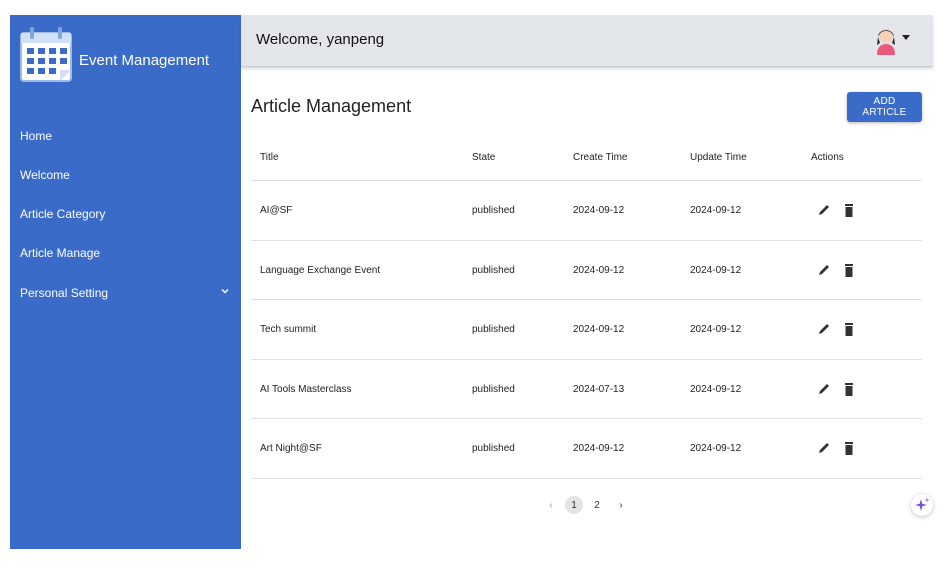 The width and height of the screenshot is (948, 570). What do you see at coordinates (60, 253) in the screenshot?
I see `sidebar-item-label: Article Manage` at bounding box center [60, 253].